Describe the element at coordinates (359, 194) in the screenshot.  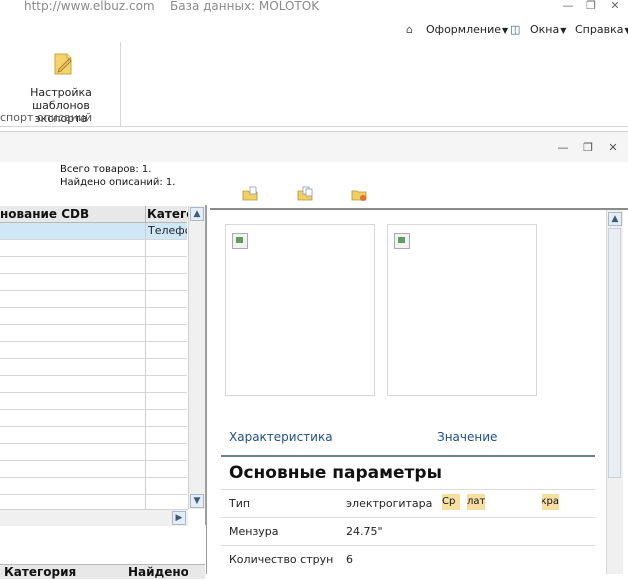
I see `folder-delete-icon` at that location.